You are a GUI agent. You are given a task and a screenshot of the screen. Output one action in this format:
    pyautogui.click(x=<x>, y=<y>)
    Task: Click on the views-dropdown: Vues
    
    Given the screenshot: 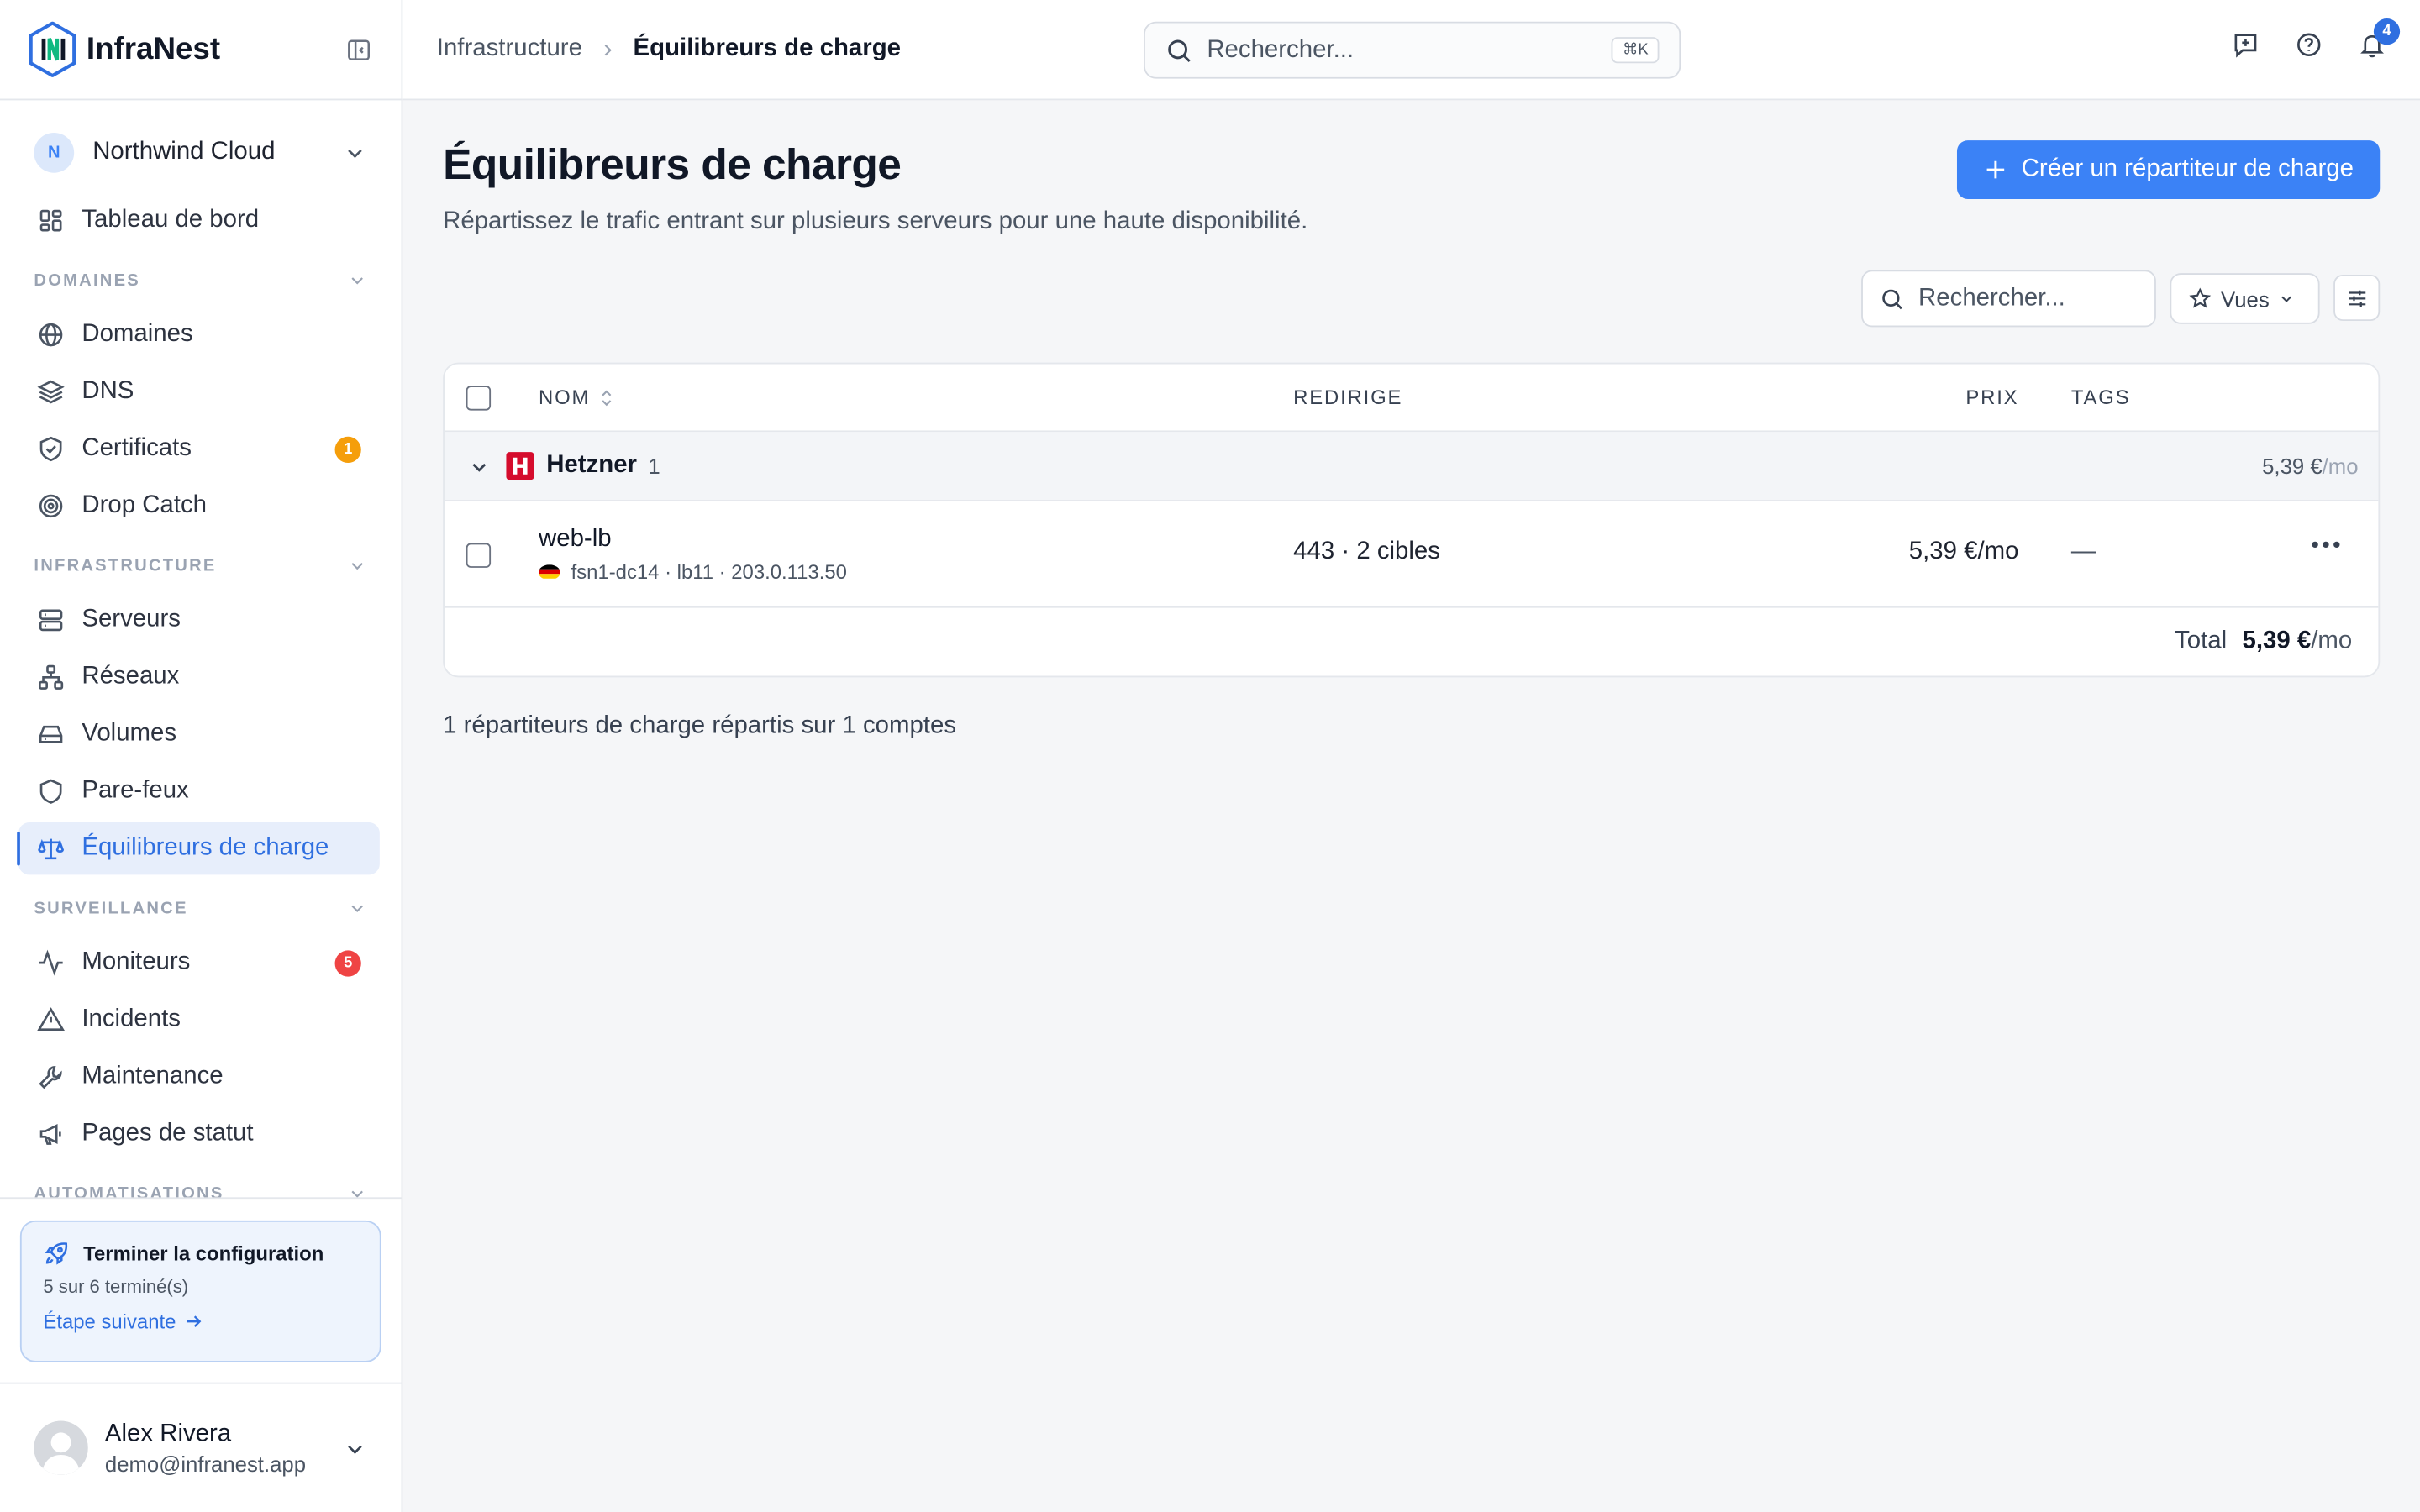 What is the action you would take?
    pyautogui.click(x=2245, y=298)
    